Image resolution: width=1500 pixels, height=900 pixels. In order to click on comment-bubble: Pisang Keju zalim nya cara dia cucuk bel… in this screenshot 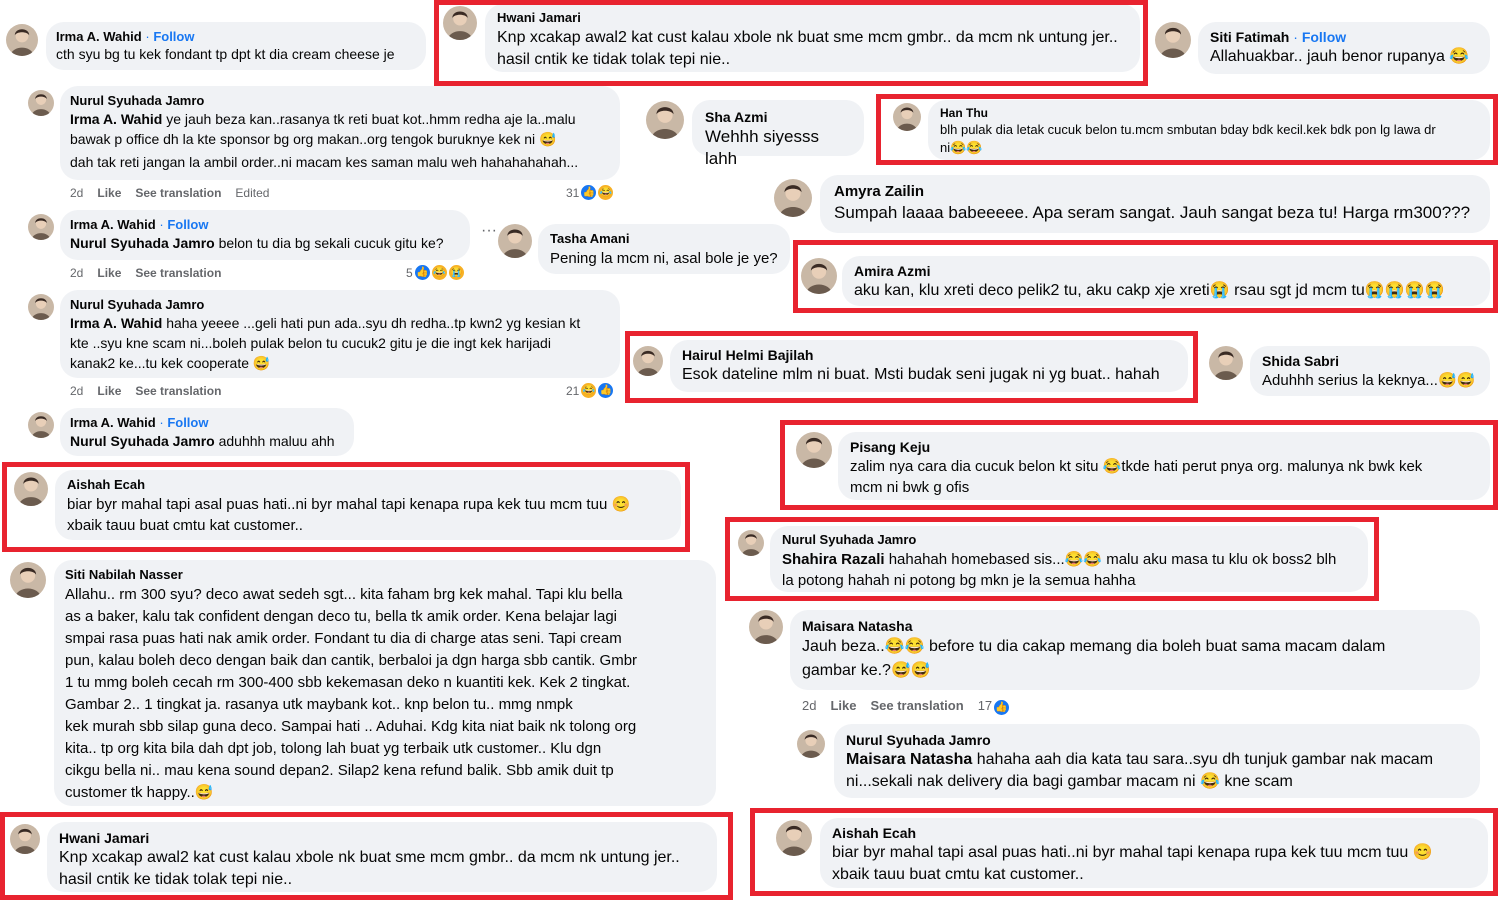, I will do `click(1164, 466)`.